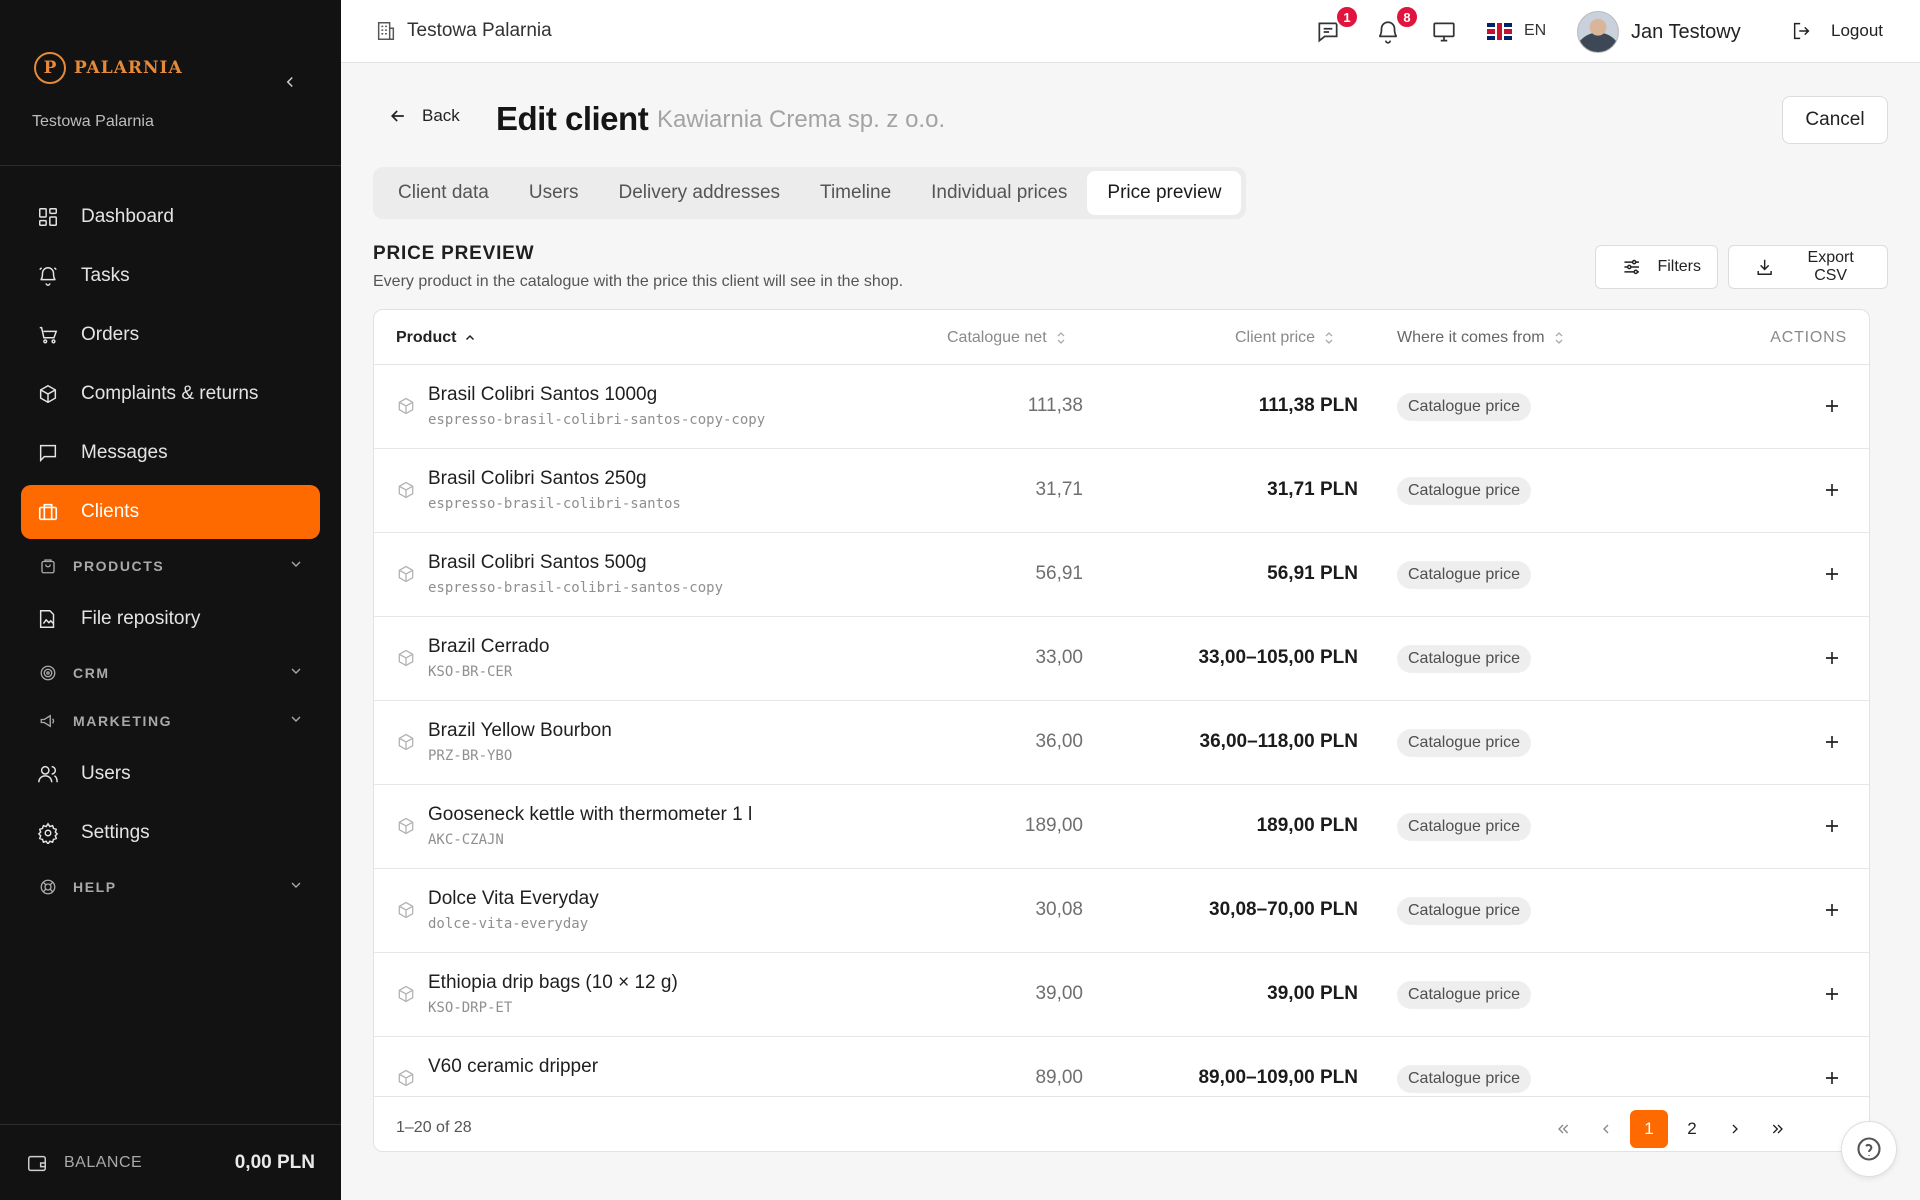 The image size is (1920, 1200). Describe the element at coordinates (1164, 193) in the screenshot. I see `tab-price-preview: Price preview` at that location.